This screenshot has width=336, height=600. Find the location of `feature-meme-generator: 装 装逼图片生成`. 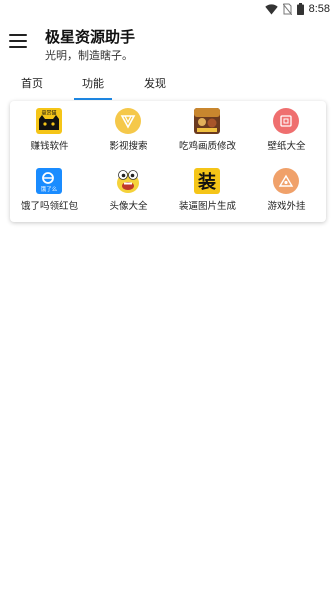

feature-meme-generator: 装 装逼图片生成 is located at coordinates (207, 188).